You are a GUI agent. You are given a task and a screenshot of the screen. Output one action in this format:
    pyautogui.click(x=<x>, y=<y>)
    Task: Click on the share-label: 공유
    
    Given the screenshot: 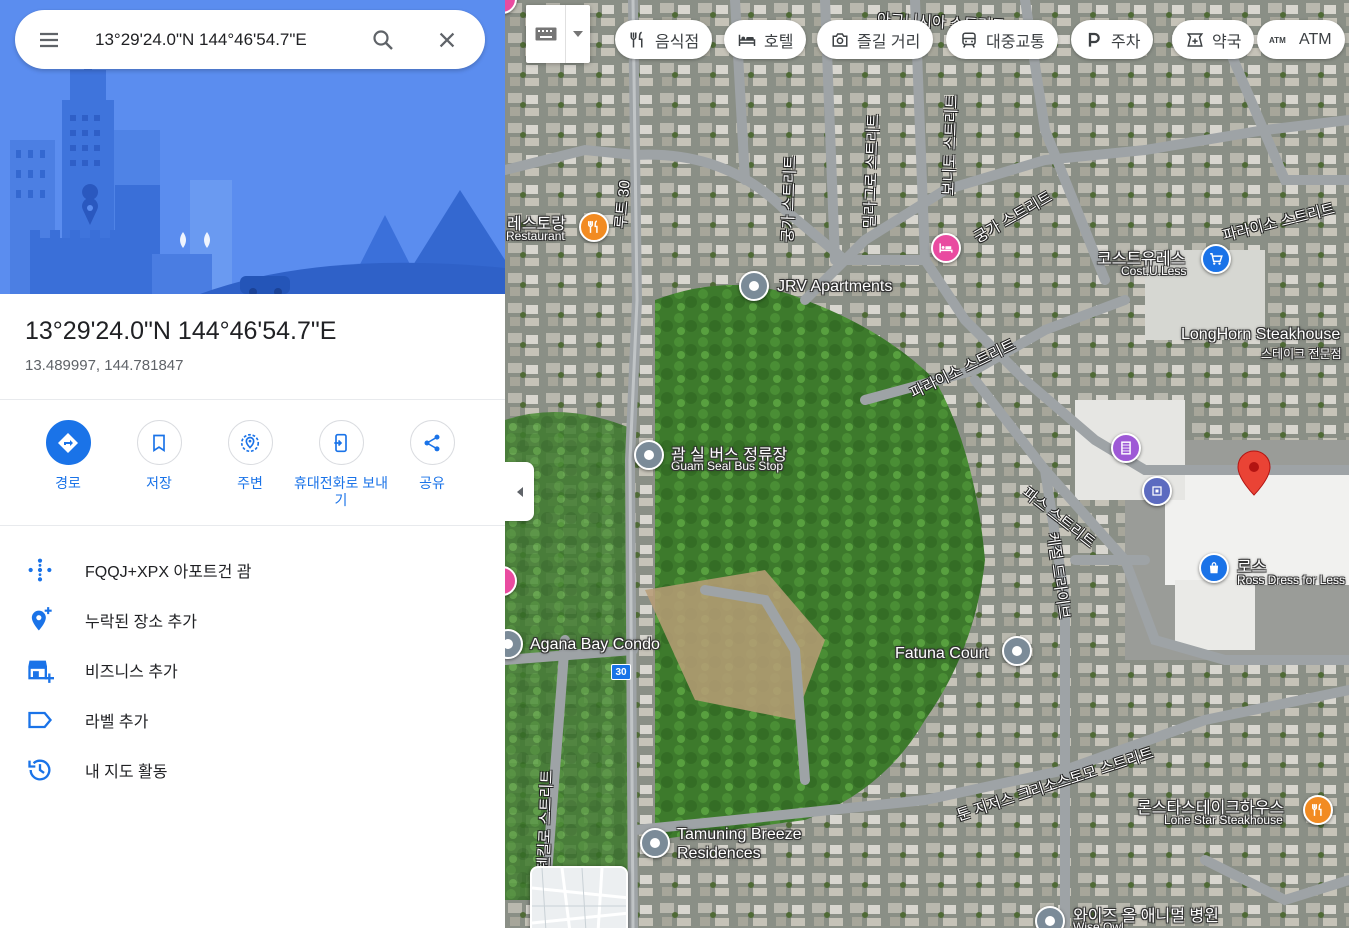 What is the action you would take?
    pyautogui.click(x=432, y=483)
    